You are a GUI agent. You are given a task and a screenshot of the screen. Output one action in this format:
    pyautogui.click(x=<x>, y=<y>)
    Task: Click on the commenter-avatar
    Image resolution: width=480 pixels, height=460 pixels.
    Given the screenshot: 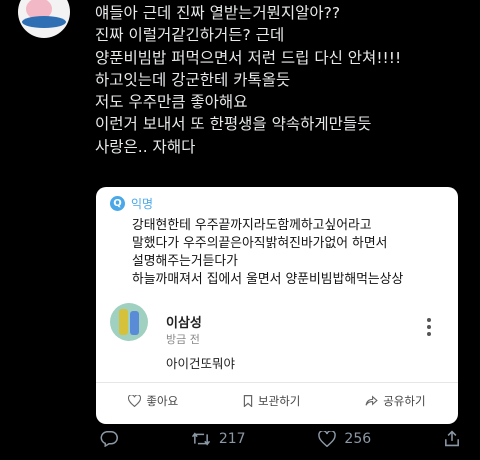 What is the action you would take?
    pyautogui.click(x=129, y=322)
    